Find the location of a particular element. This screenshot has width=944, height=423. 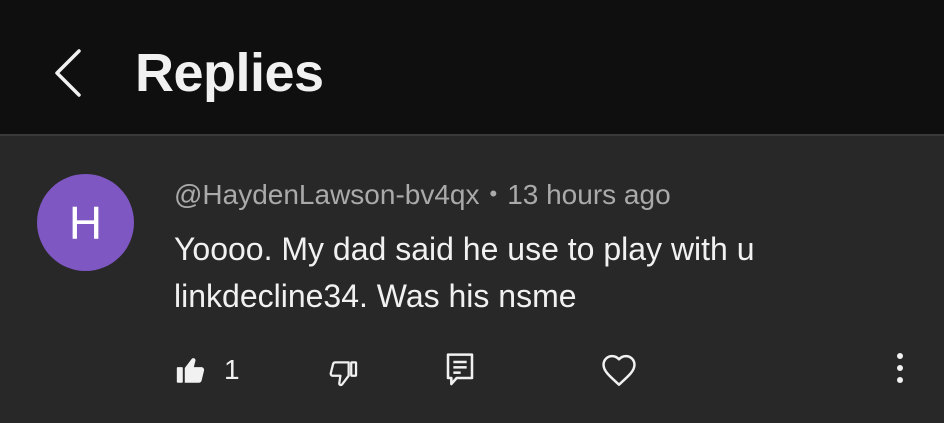

comment-author: @HaydenLawson-bv4qx is located at coordinates (326, 194).